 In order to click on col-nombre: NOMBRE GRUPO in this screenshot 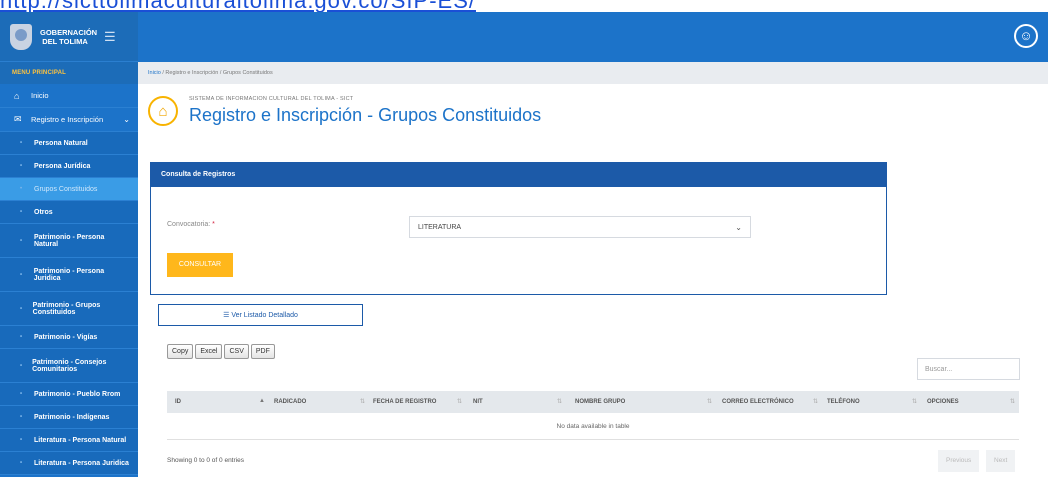, I will do `click(600, 402)`.